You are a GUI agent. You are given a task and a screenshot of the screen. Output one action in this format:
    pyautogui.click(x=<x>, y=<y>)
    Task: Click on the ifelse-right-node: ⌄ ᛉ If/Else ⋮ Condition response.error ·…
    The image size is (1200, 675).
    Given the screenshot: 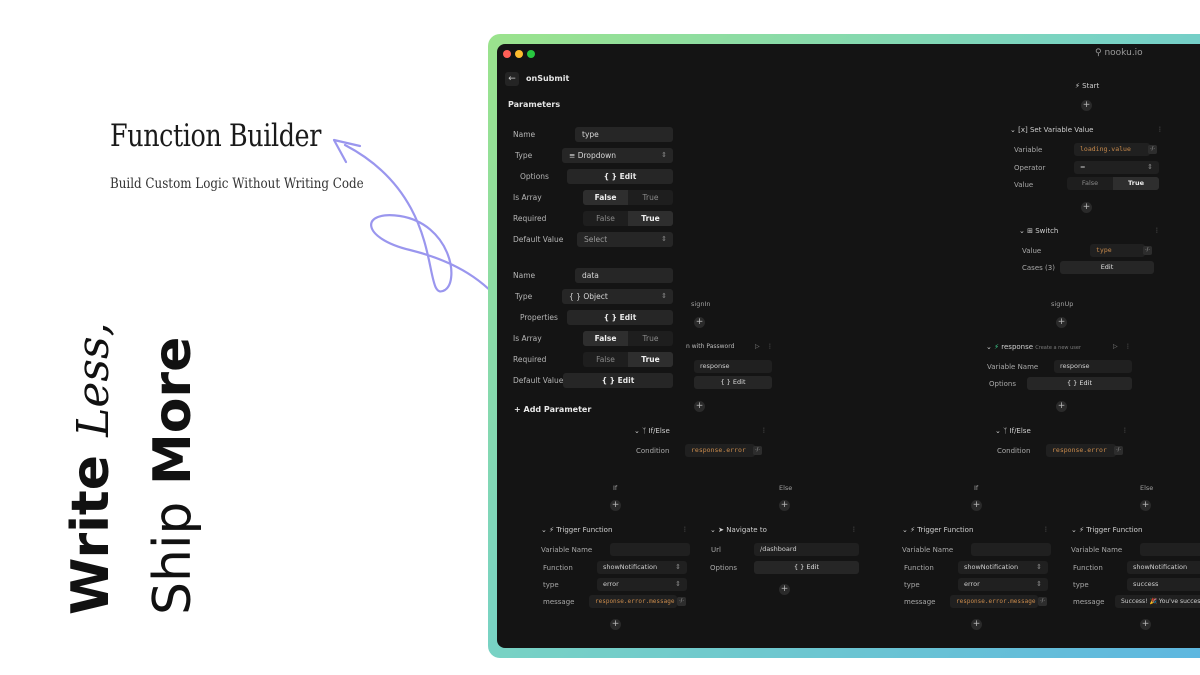 What is the action you would take?
    pyautogui.click(x=1061, y=443)
    